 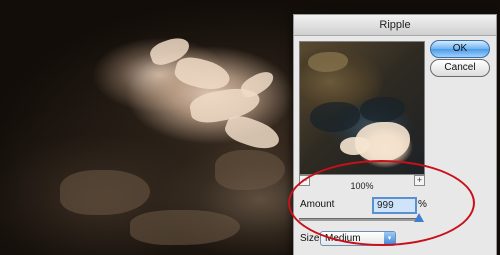 I want to click on amount-input: 999, so click(x=394, y=205).